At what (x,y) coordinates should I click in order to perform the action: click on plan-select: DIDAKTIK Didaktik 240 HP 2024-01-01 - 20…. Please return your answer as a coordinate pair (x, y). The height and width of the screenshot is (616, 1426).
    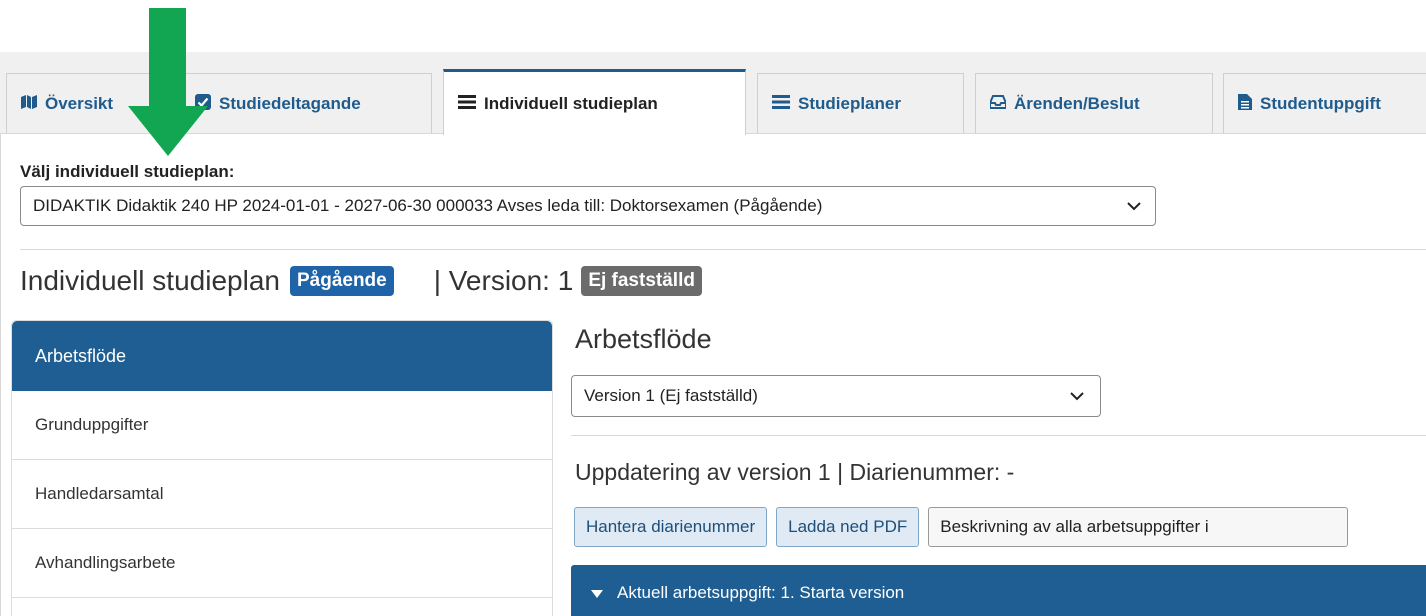
    Looking at the image, I should click on (588, 206).